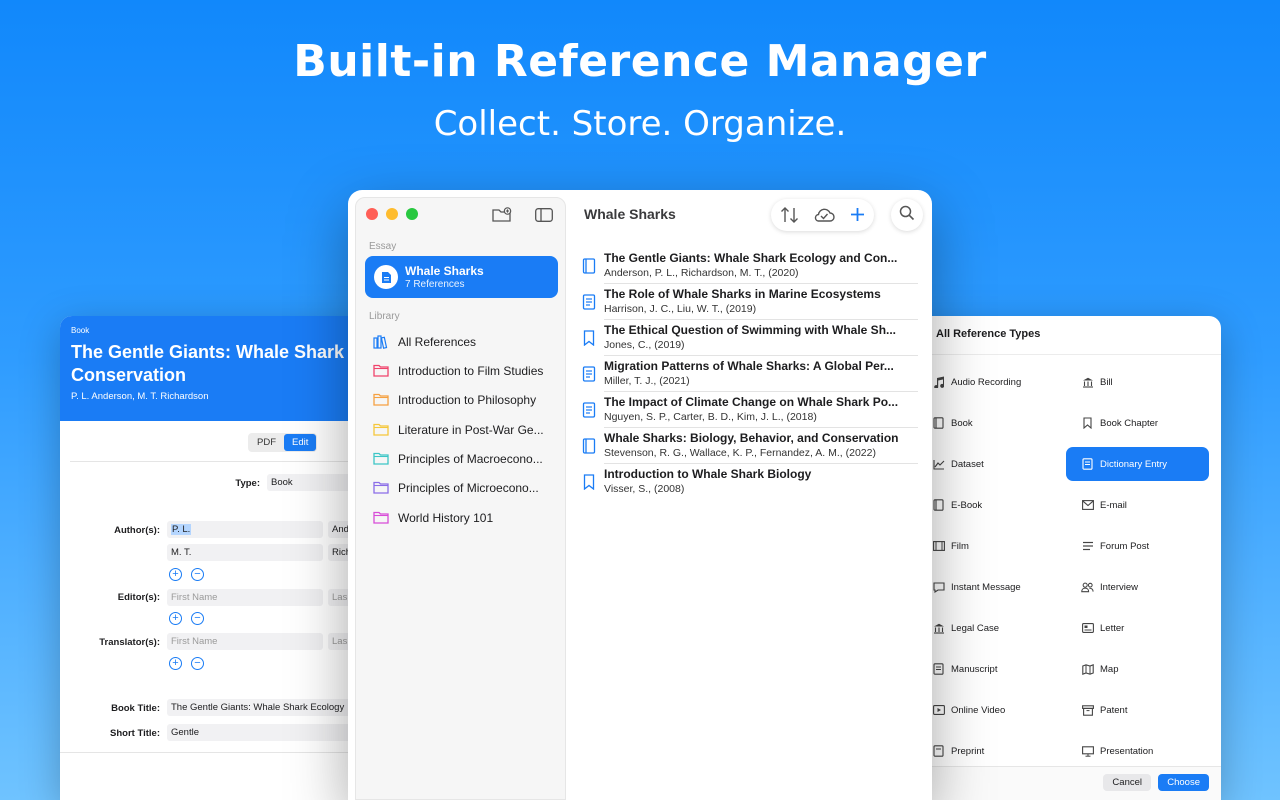  Describe the element at coordinates (1137, 587) in the screenshot. I see `type-interview: Interview` at that location.